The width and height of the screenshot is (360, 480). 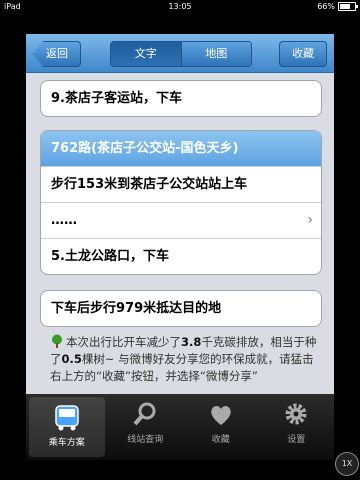 What do you see at coordinates (310, 220) in the screenshot?
I see `chevron-right-icon: ›` at bounding box center [310, 220].